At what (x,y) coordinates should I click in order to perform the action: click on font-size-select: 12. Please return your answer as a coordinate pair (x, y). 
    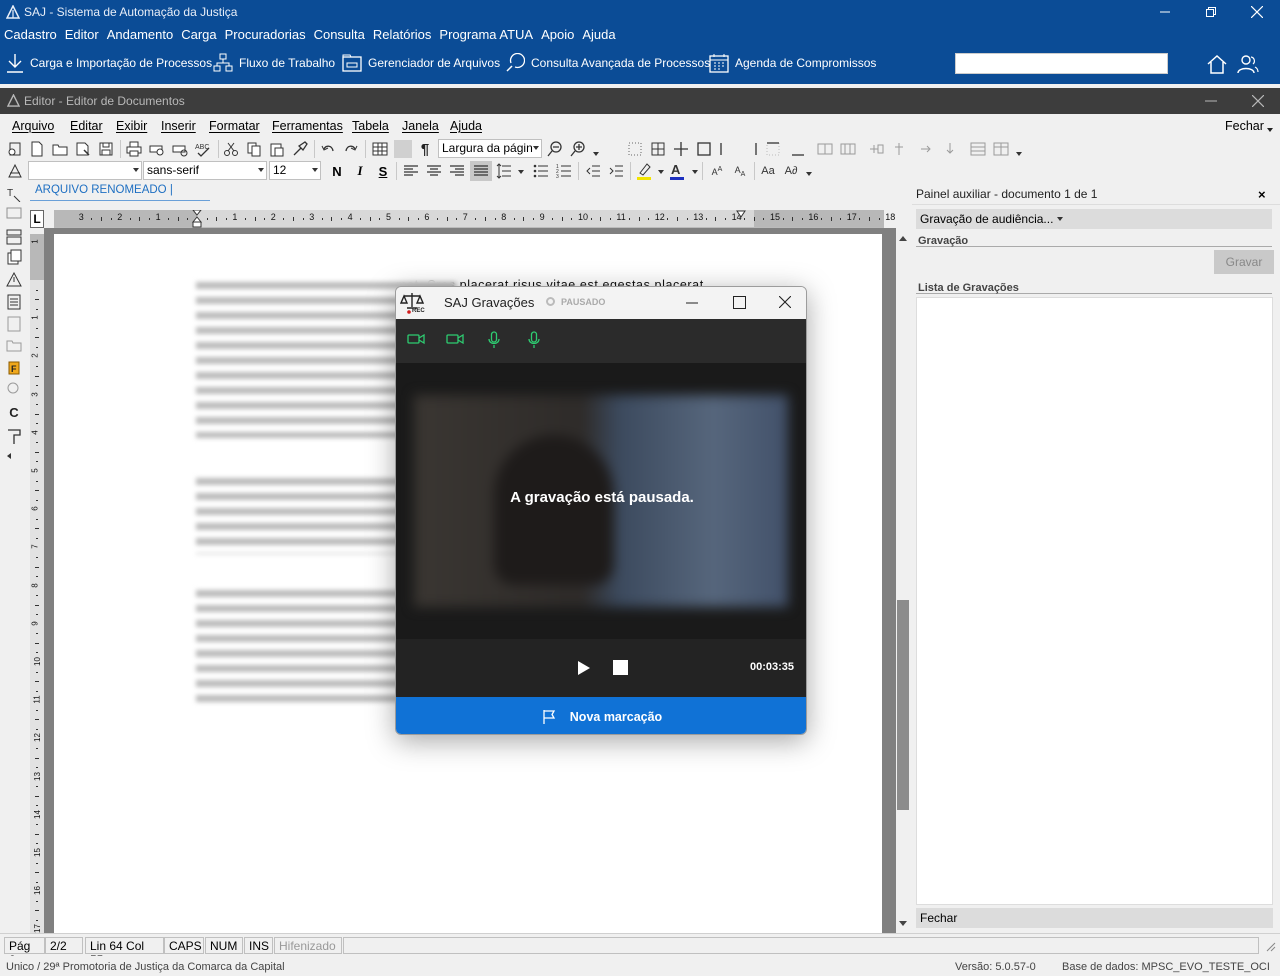
    Looking at the image, I should click on (295, 170).